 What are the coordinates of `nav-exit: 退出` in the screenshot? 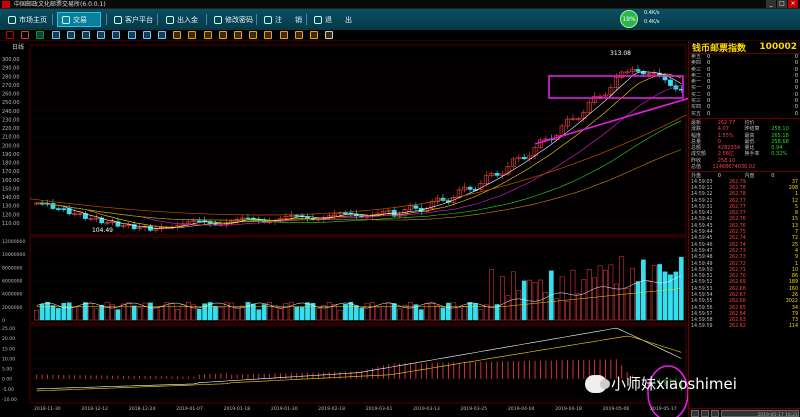 It's located at (333, 19).